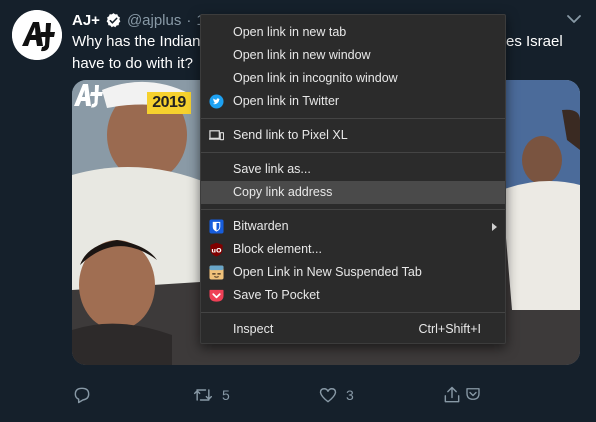  What do you see at coordinates (113, 19) in the screenshot?
I see `verified-badge-icon` at bounding box center [113, 19].